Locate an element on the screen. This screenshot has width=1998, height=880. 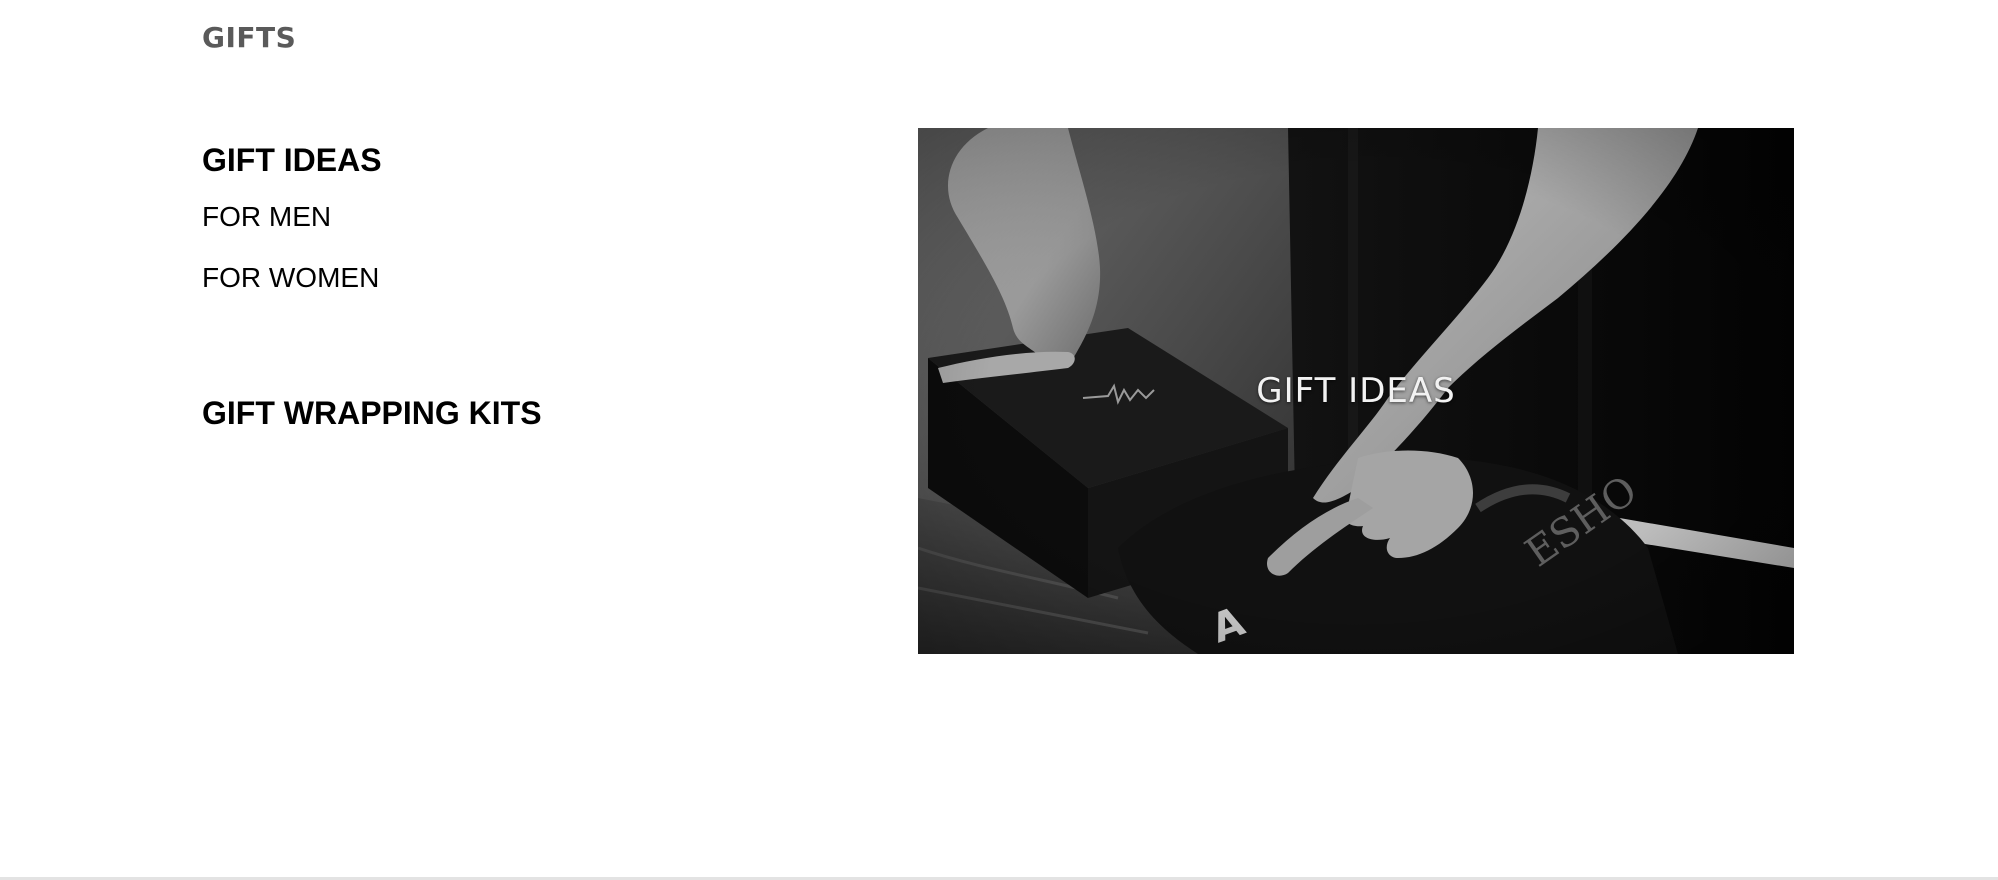
promo-label: GIFT IDEAS is located at coordinates (1356, 391).